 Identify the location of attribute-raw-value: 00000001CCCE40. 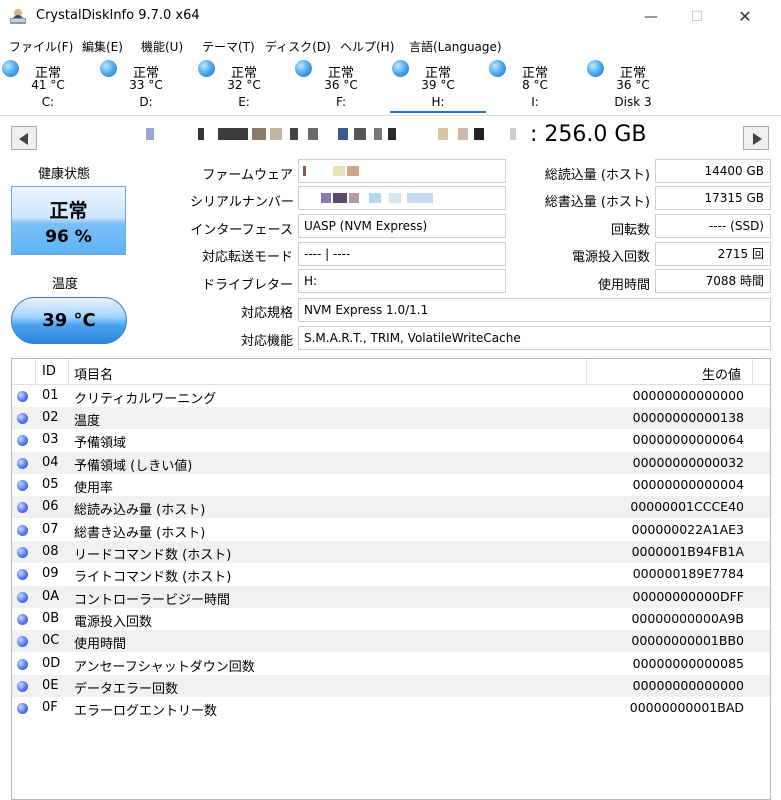
(687, 506).